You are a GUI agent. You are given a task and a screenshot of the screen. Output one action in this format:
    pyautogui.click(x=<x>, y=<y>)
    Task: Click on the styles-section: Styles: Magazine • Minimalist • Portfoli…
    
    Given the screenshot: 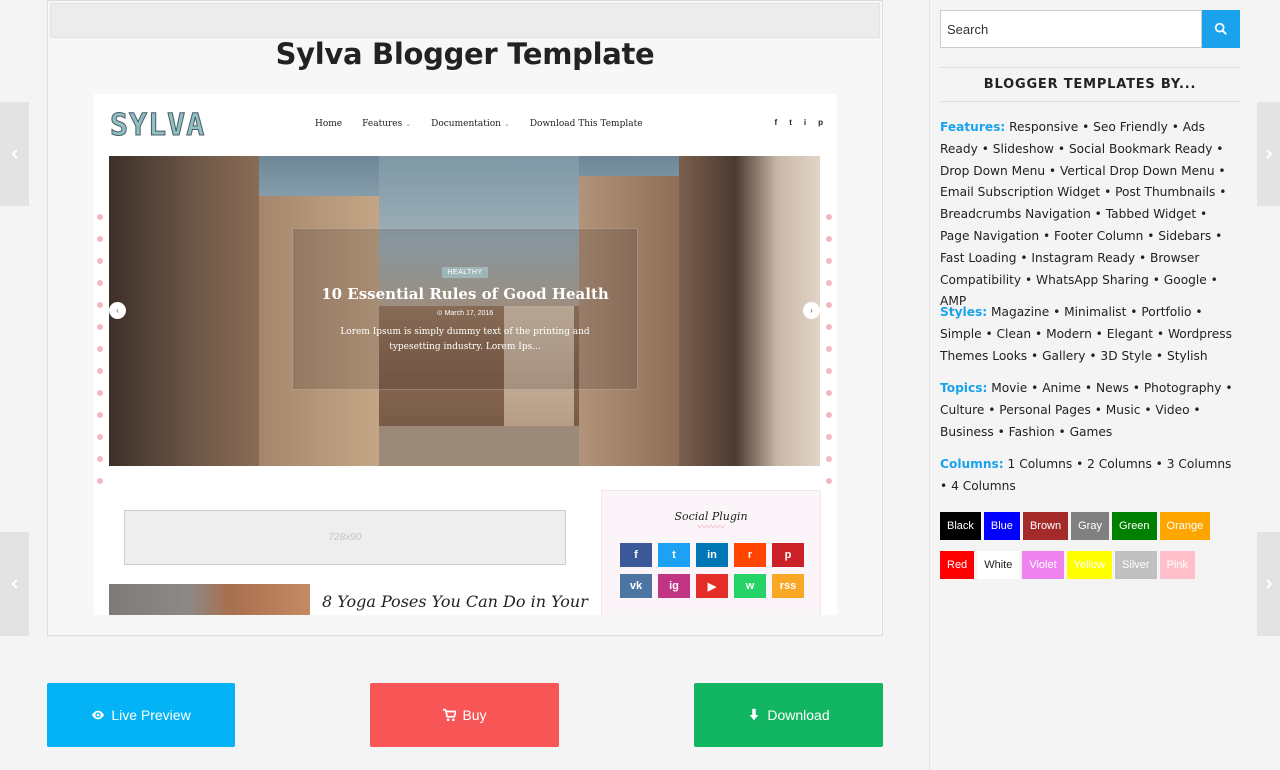 What is the action you would take?
    pyautogui.click(x=1090, y=334)
    